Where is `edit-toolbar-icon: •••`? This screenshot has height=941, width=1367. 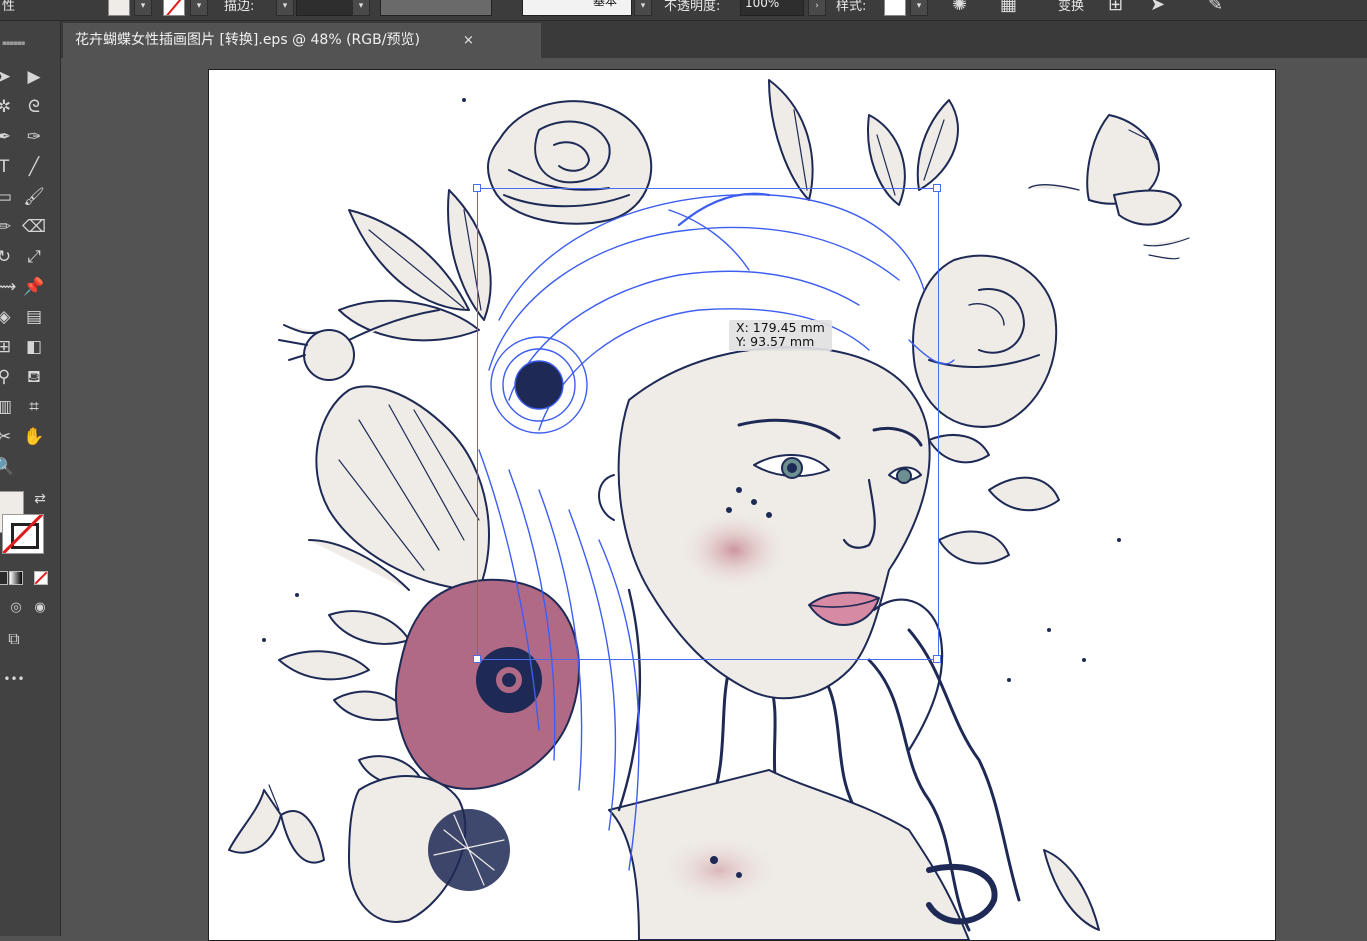 edit-toolbar-icon: ••• is located at coordinates (14, 679).